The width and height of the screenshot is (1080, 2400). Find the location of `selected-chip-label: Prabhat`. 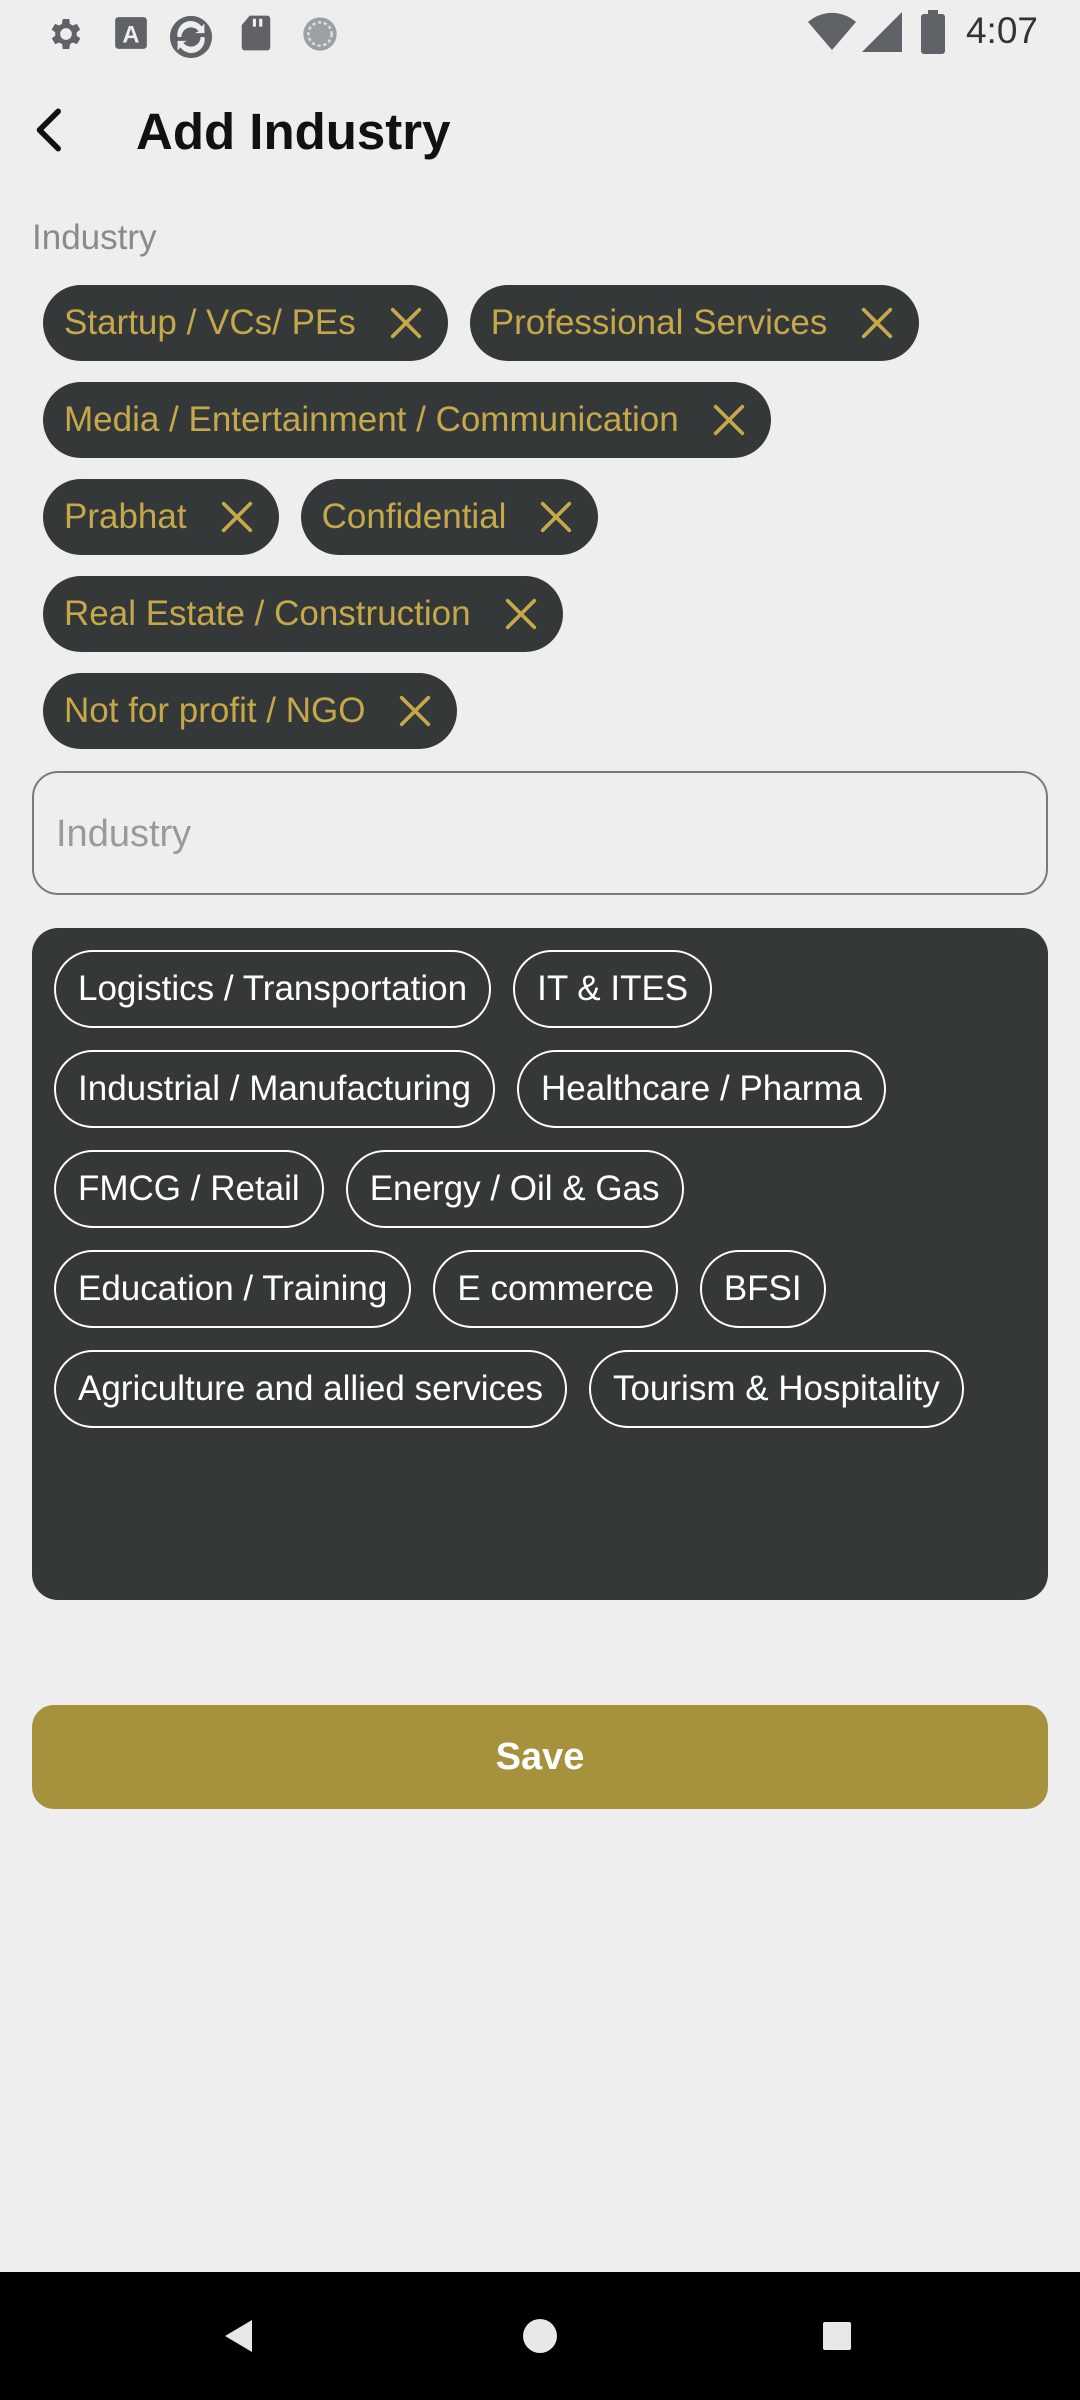

selected-chip-label: Prabhat is located at coordinates (125, 516).